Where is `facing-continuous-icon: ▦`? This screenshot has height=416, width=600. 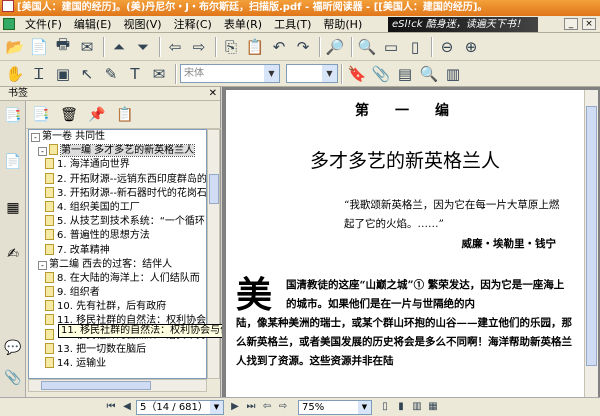
facing-continuous-icon: ▦ is located at coordinates (433, 407).